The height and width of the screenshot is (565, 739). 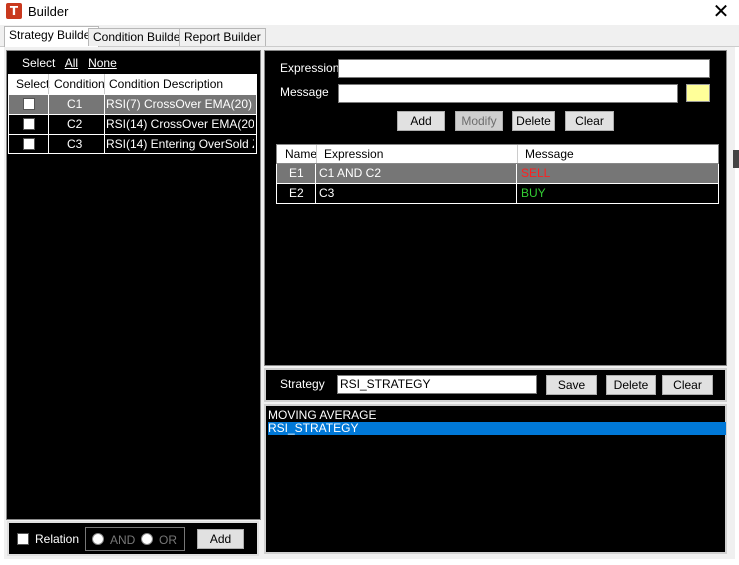 What do you see at coordinates (536, 173) in the screenshot?
I see `expression-message: SELL` at bounding box center [536, 173].